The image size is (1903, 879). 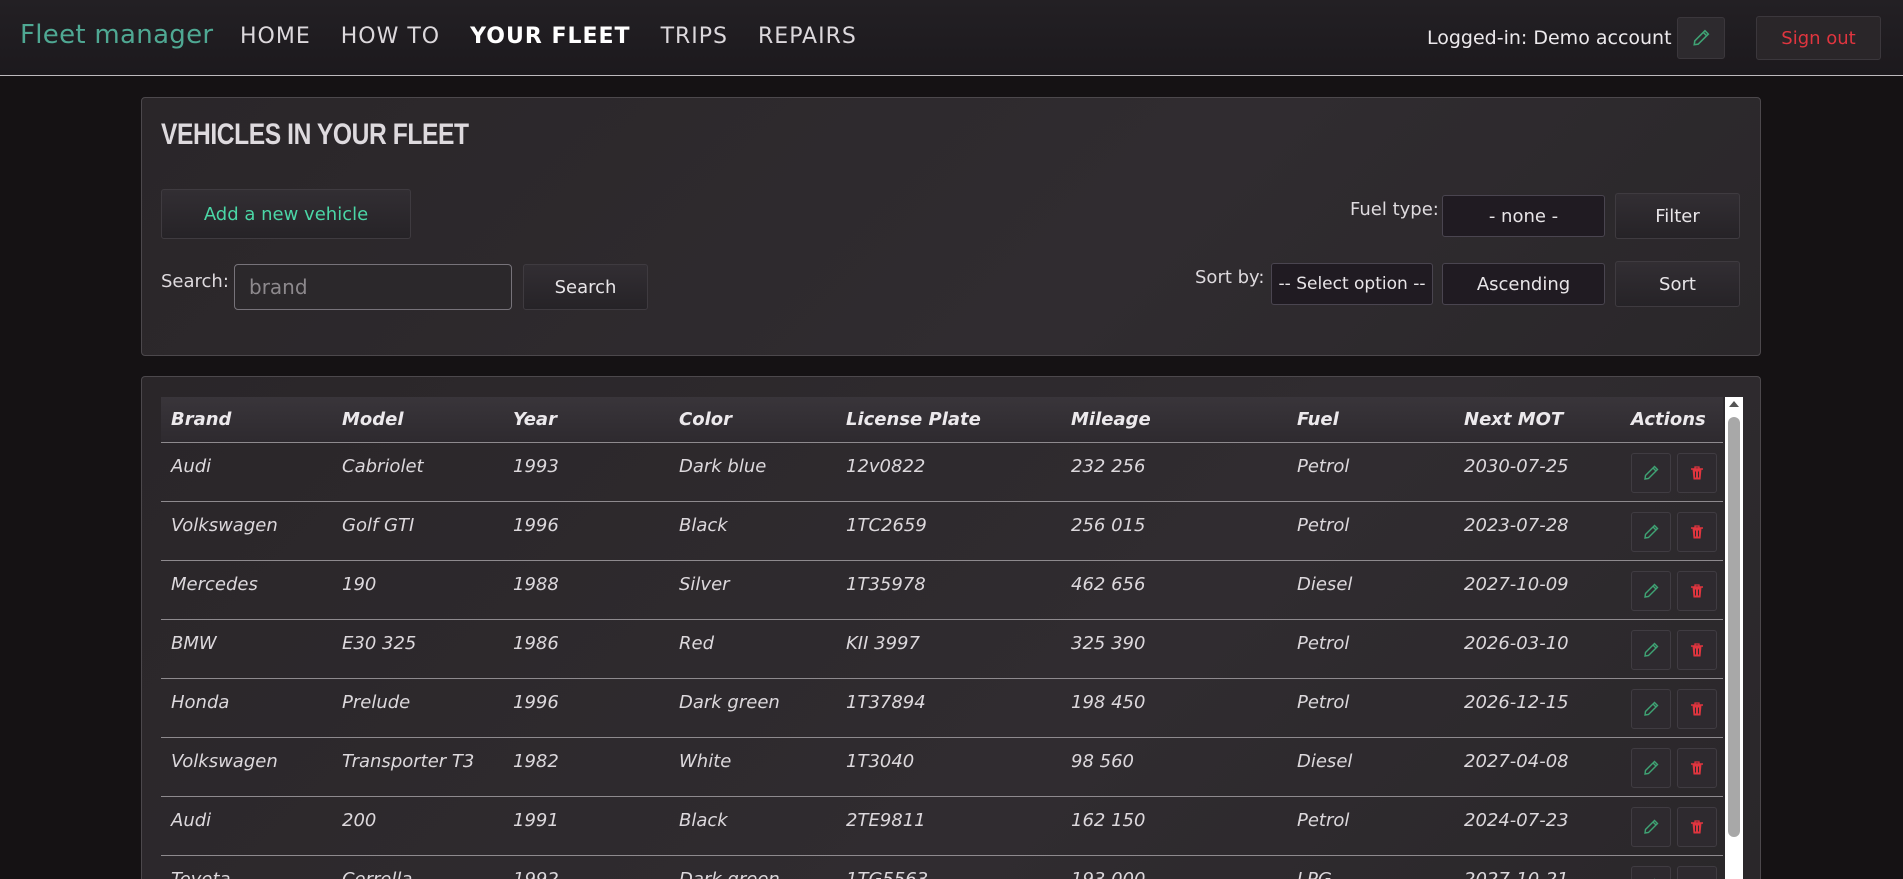 I want to click on column-header-model: Model, so click(x=417, y=420).